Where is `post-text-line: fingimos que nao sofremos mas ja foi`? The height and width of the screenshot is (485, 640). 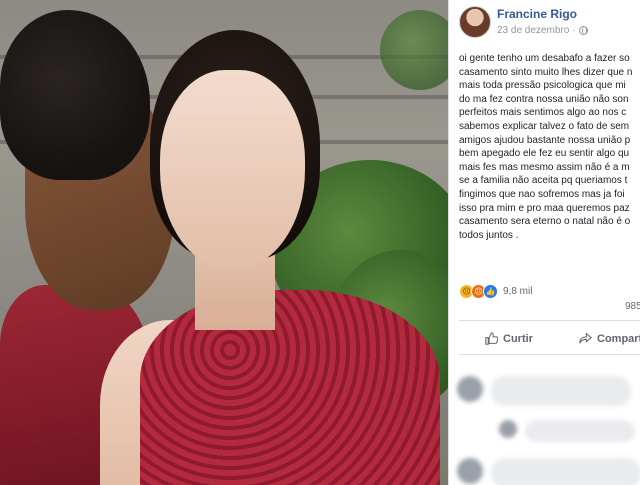 post-text-line: fingimos que nao sofremos mas ja foi is located at coordinates (542, 194).